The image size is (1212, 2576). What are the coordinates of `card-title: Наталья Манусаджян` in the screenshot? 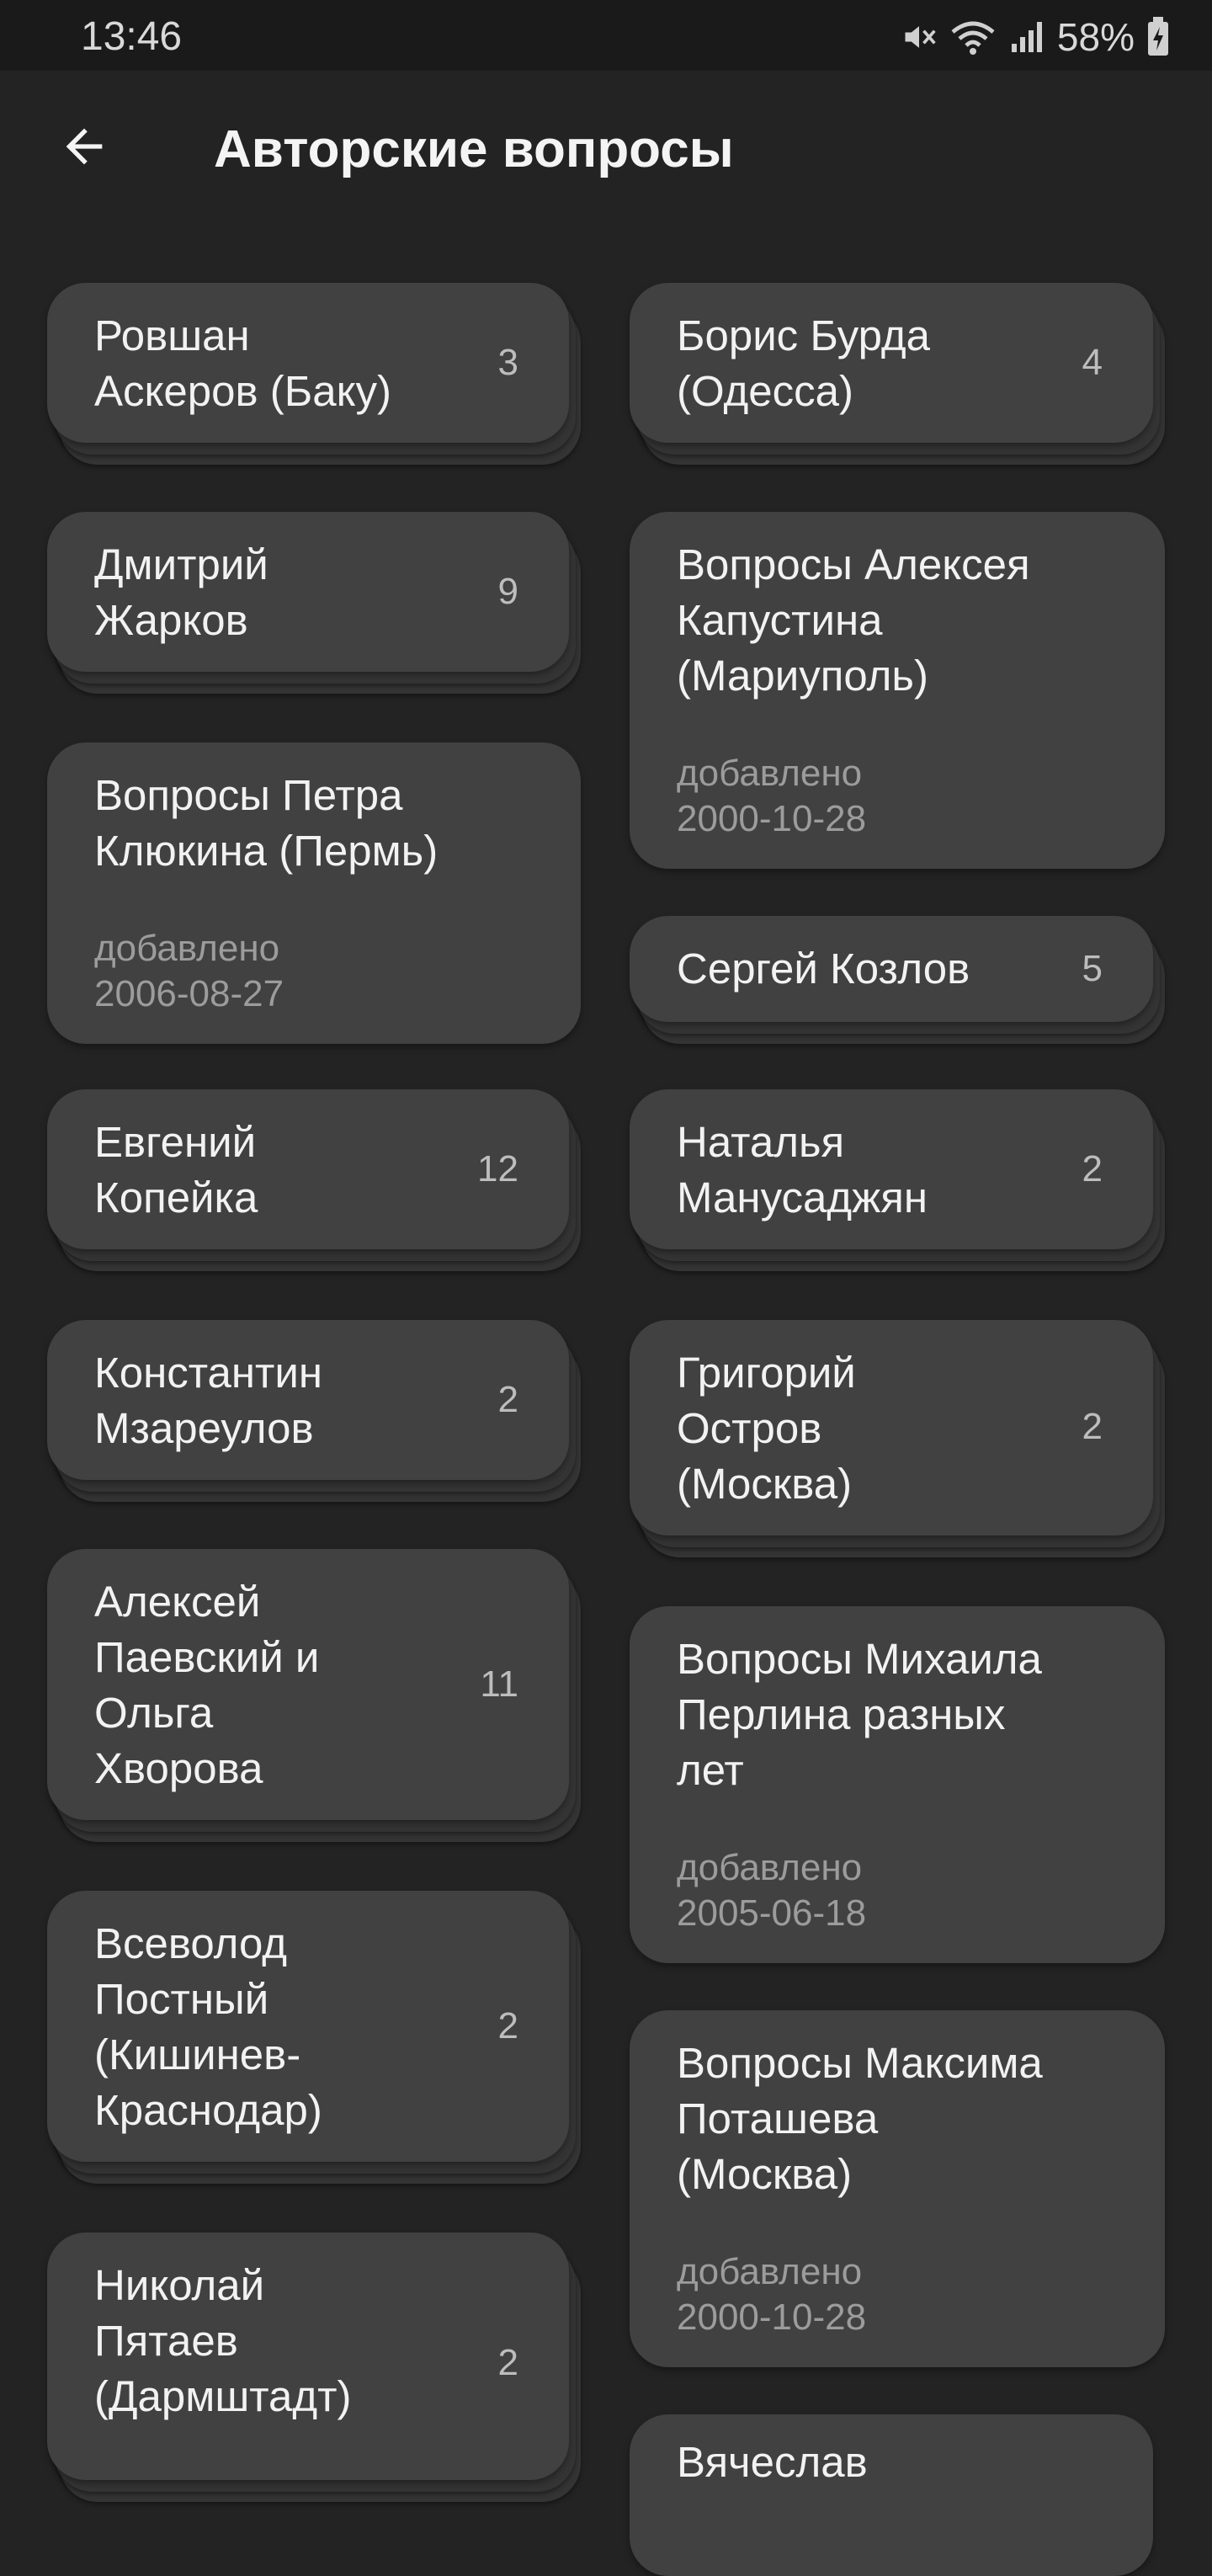 It's located at (802, 1170).